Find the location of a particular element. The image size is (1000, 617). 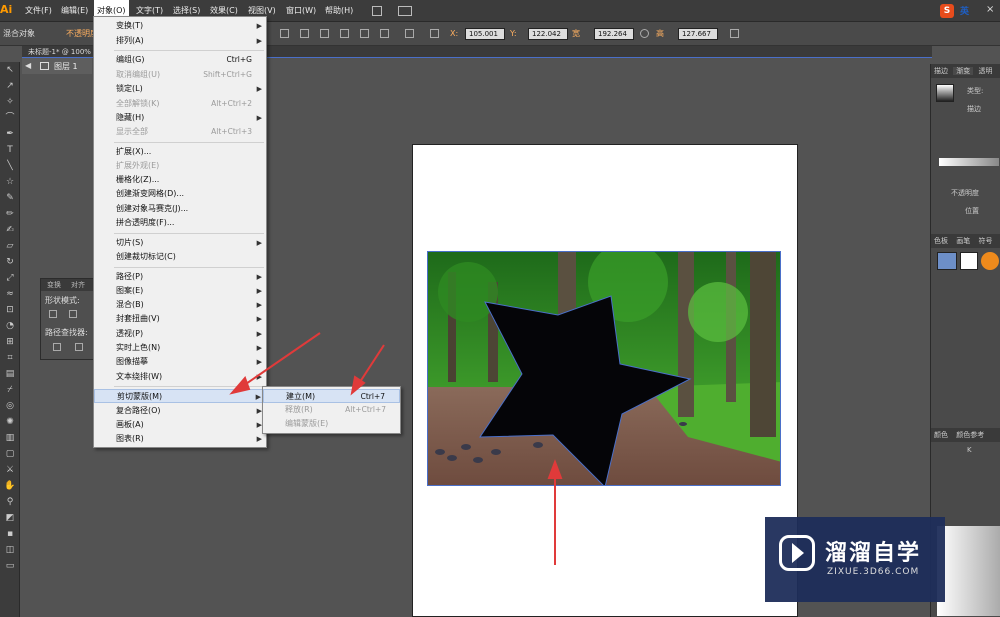

blend-tool-icon: ◎ is located at coordinates (10, 406).